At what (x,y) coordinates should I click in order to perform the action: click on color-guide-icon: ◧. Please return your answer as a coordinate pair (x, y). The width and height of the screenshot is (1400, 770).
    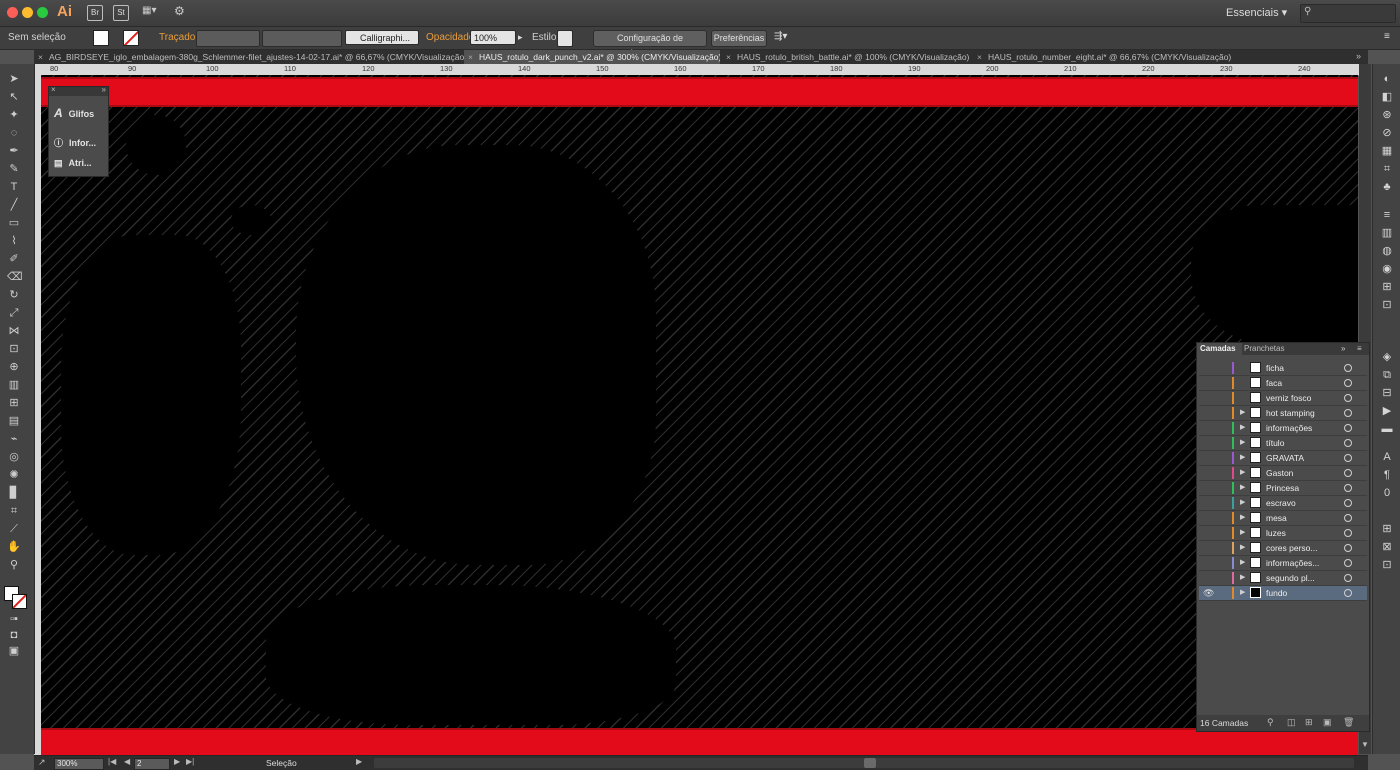
    Looking at the image, I should click on (1387, 97).